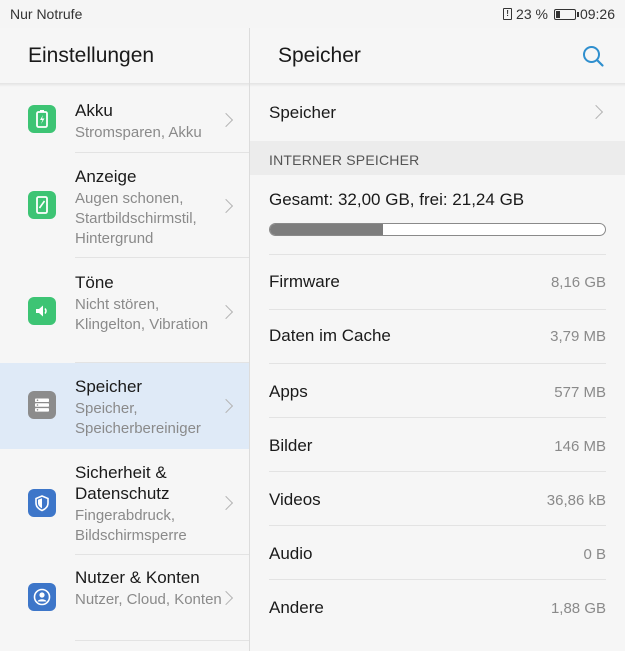 Image resolution: width=625 pixels, height=651 pixels. Describe the element at coordinates (124, 119) in the screenshot. I see `sidebar-item-akku: Akku Stromsparen, Akku` at that location.